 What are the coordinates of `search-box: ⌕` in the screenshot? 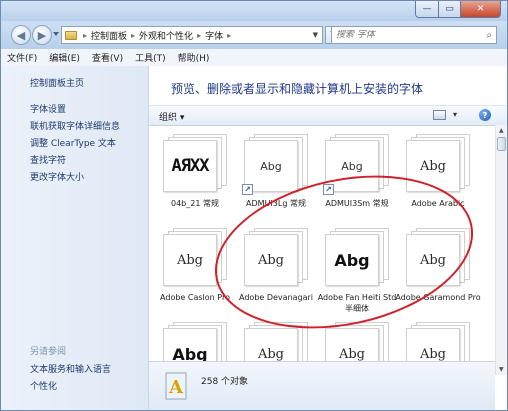 It's located at (414, 35).